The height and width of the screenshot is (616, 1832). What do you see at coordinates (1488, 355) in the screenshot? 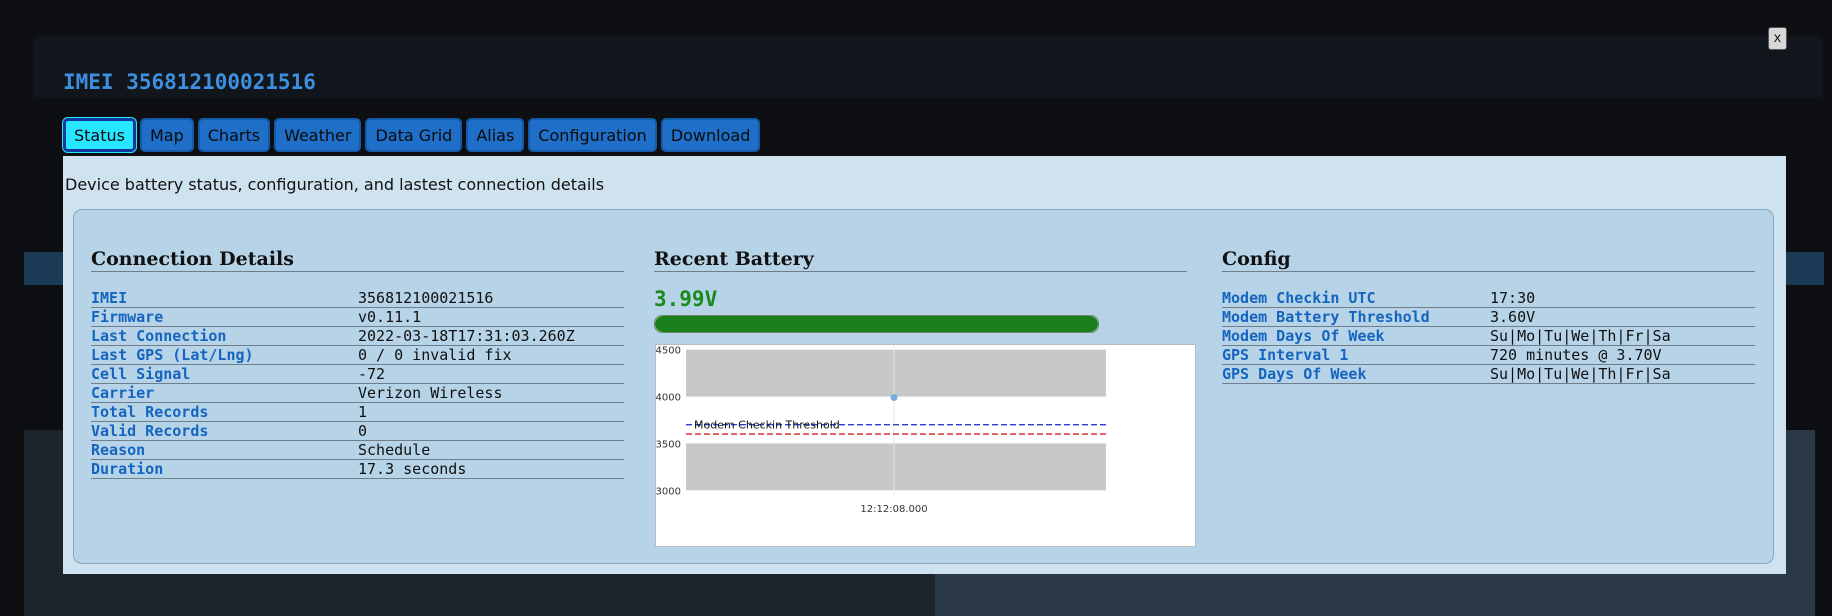
I see `kv-row: GPS Interval 1 720 minutes @ 3.70V` at bounding box center [1488, 355].